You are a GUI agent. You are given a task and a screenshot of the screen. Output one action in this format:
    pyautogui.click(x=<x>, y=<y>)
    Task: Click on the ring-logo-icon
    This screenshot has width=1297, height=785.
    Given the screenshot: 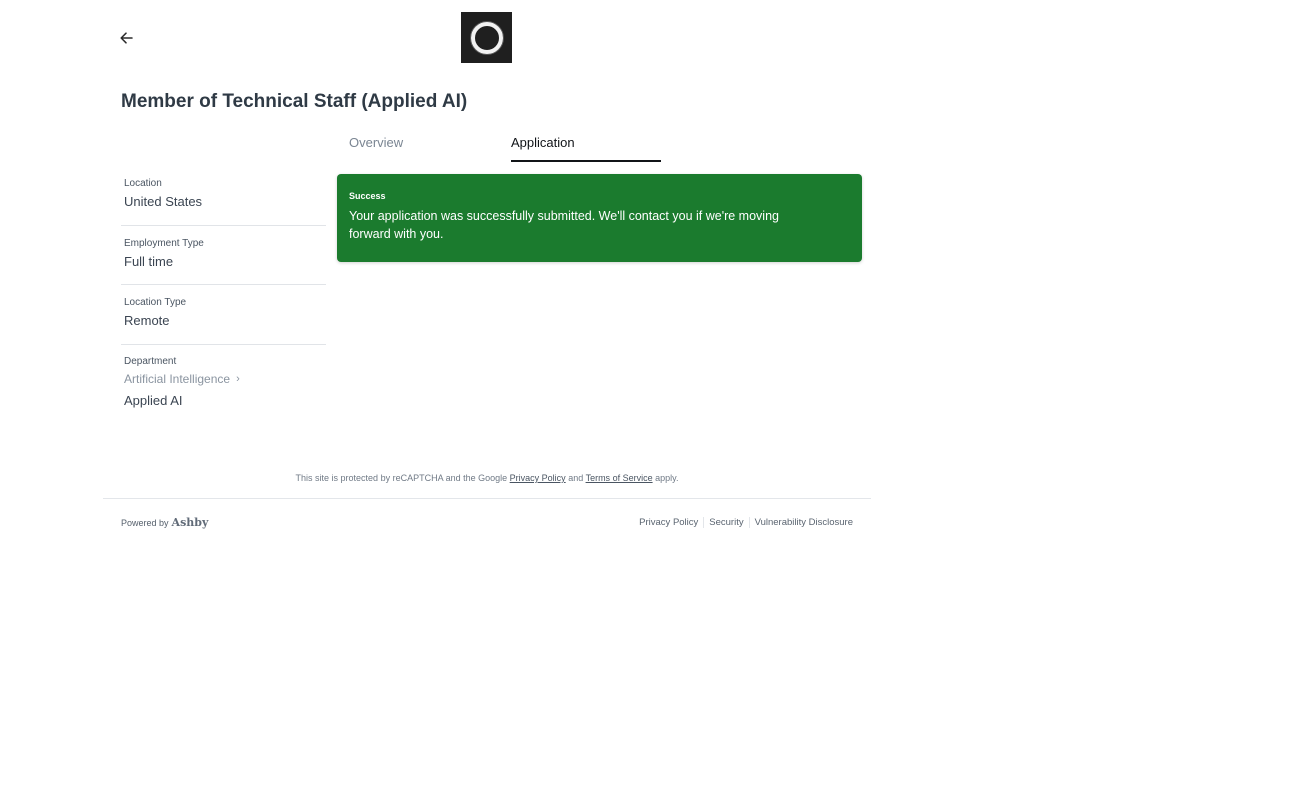 What is the action you would take?
    pyautogui.click(x=486, y=37)
    